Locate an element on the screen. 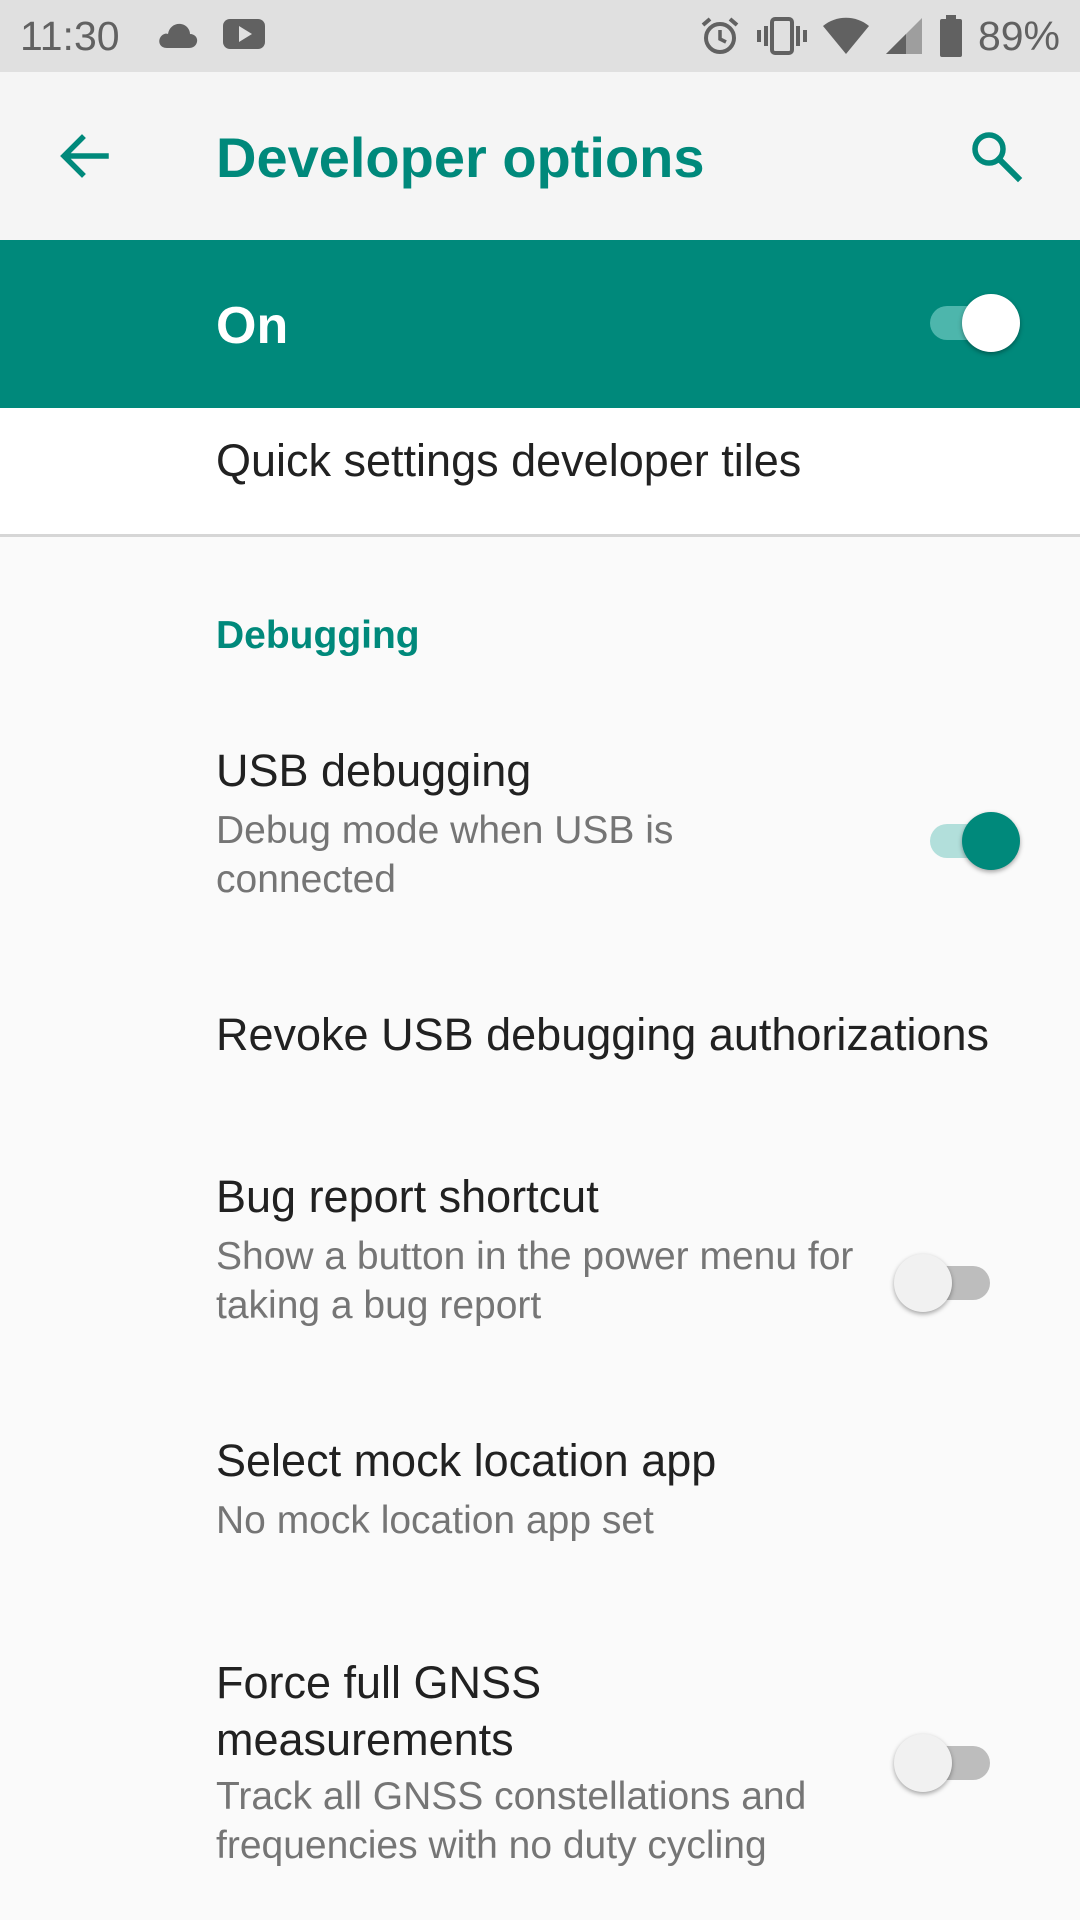 The width and height of the screenshot is (1080, 1920). search-button is located at coordinates (996, 156).